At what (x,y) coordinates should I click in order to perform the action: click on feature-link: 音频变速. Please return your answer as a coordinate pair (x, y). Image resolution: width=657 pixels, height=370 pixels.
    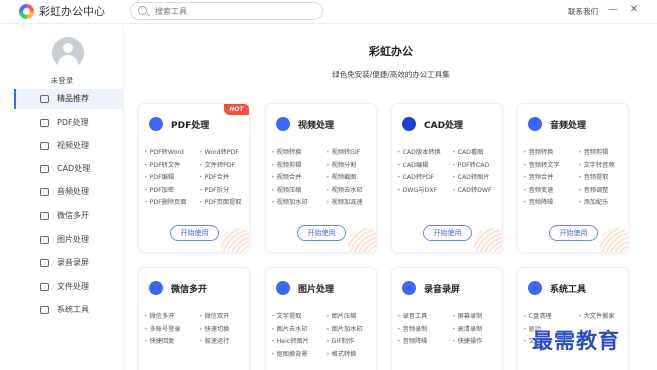
    Looking at the image, I should click on (538, 189).